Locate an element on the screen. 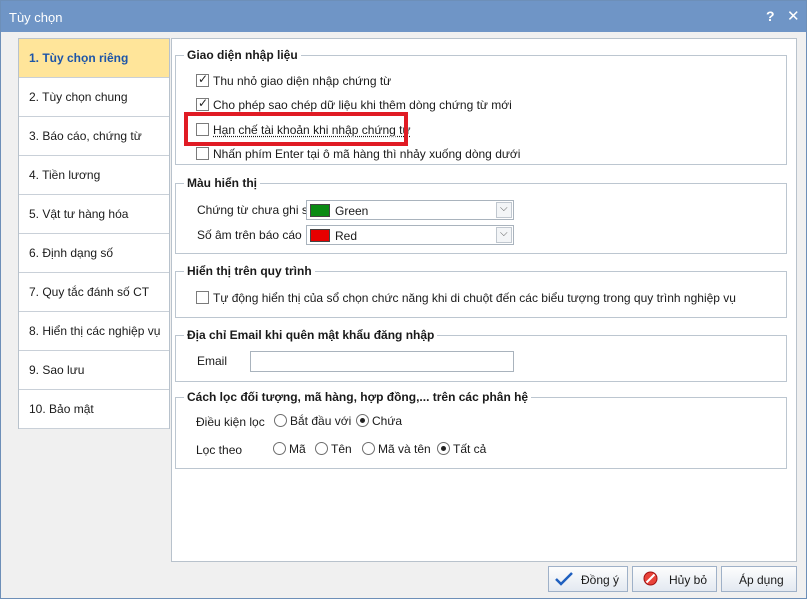  negative-color-value: Red is located at coordinates (346, 236).